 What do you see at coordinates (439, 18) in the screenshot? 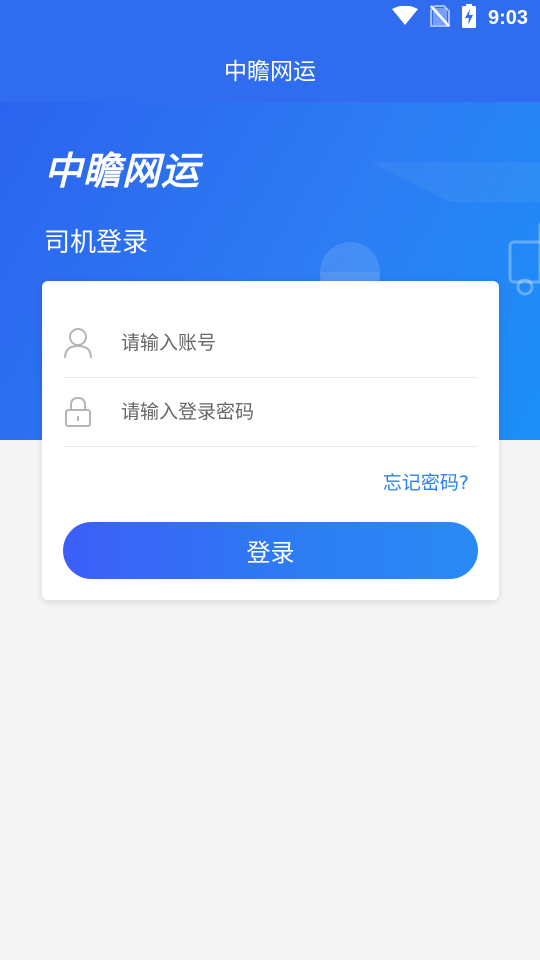
I see `no-sim-icon` at bounding box center [439, 18].